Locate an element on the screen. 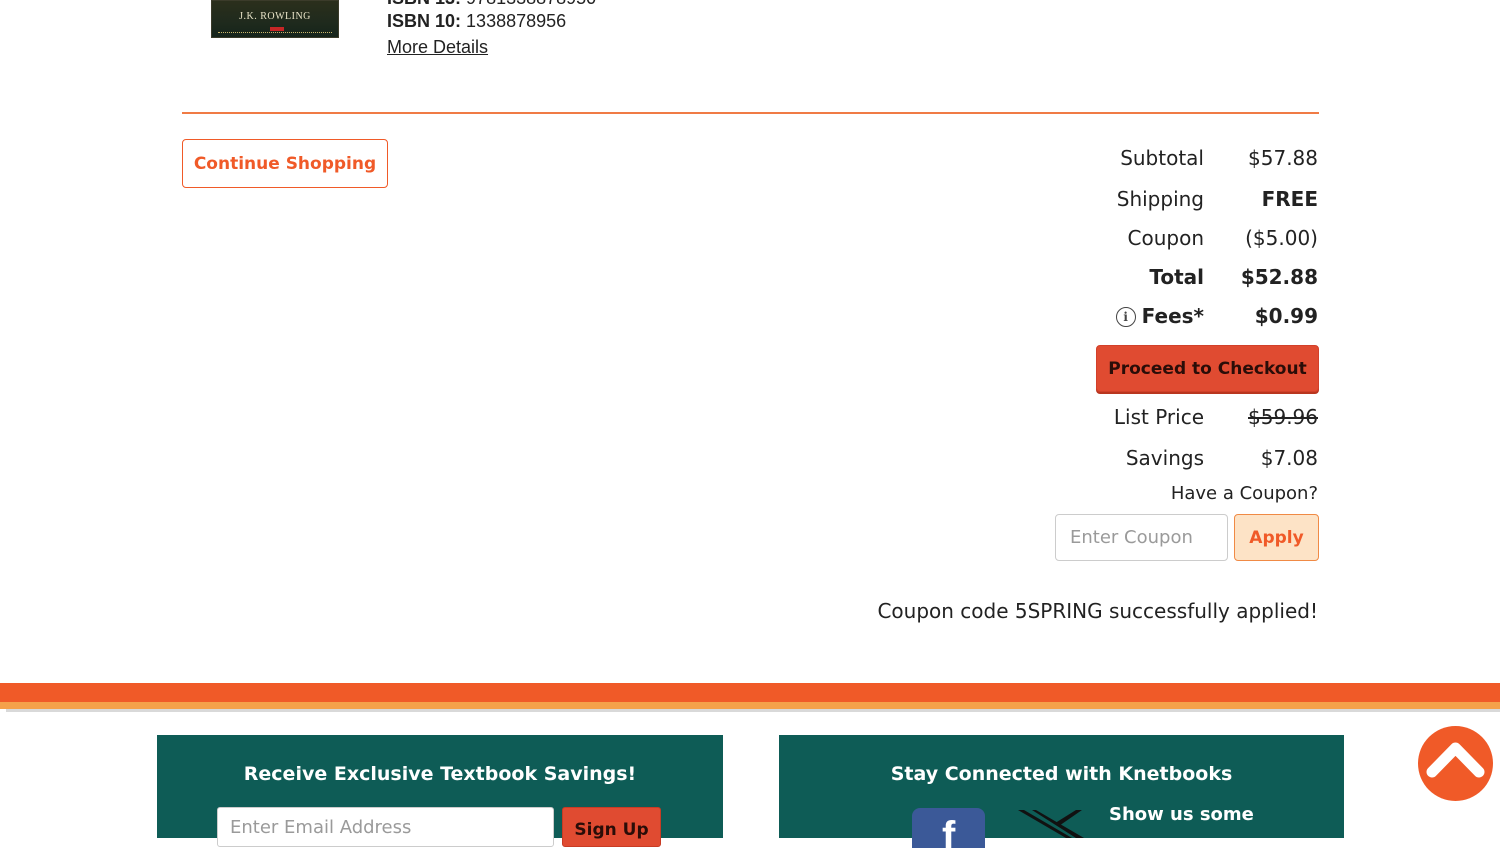  book-cover-image: J.K. ROWLING is located at coordinates (275, 19).